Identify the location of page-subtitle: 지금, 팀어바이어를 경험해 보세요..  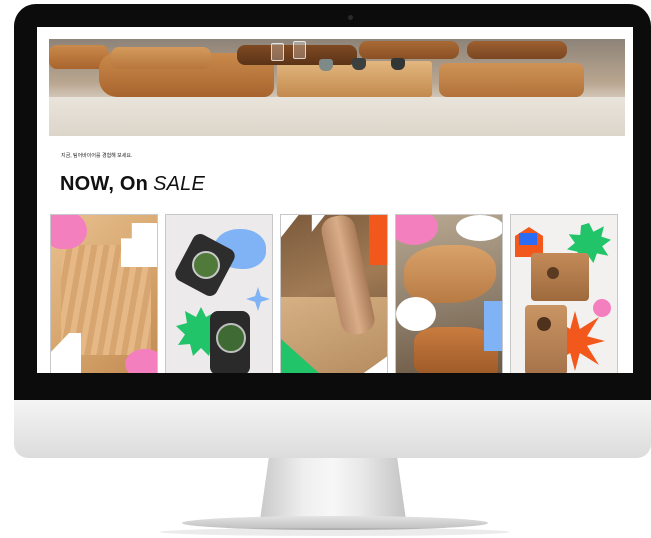
(97, 156).